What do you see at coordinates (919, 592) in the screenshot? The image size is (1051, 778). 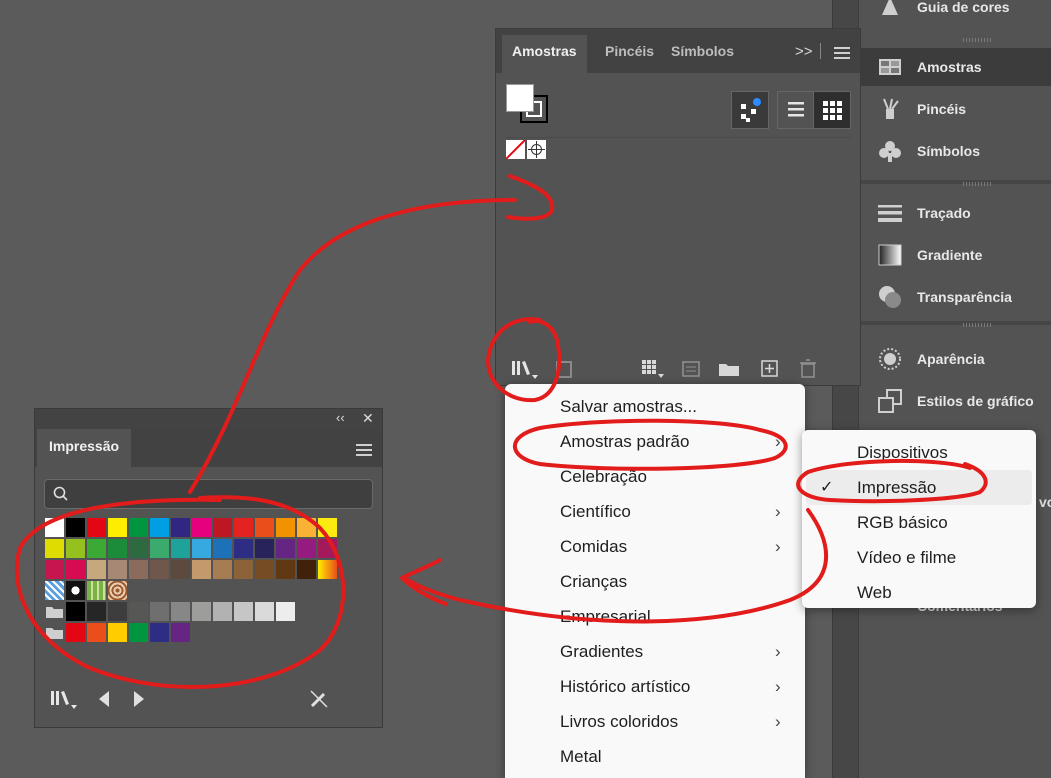 I see `submenu-item: Web` at bounding box center [919, 592].